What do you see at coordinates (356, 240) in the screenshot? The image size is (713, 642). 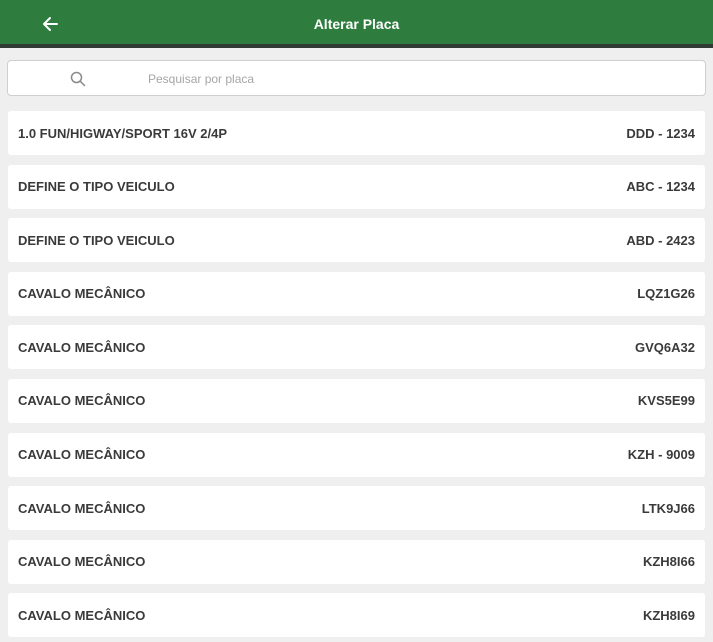 I see `vehicle-row: DEFINE O TIPO VEICULO ABD - 2423` at bounding box center [356, 240].